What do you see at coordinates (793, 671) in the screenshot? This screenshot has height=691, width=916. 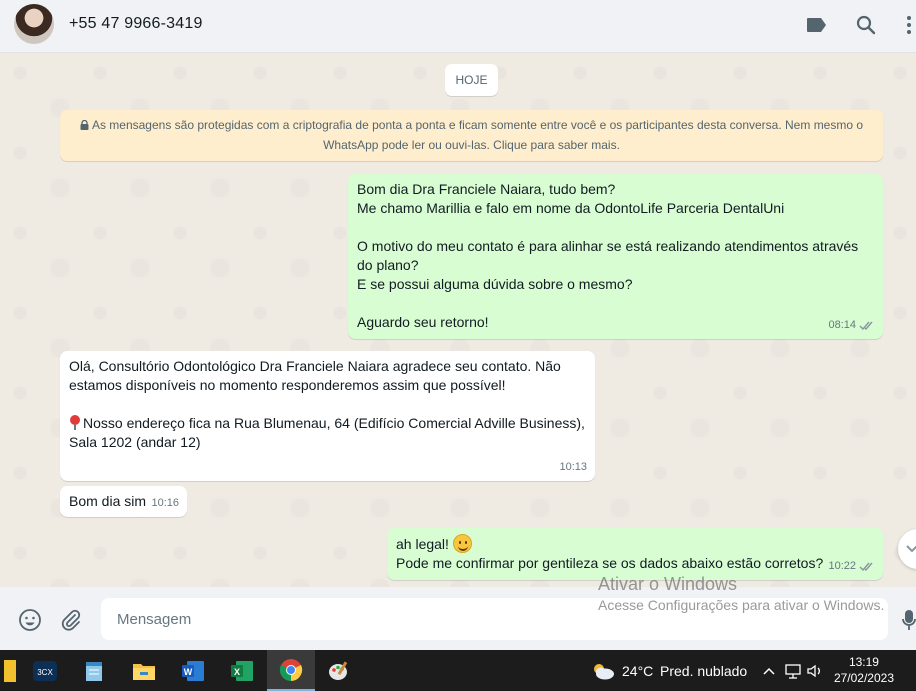 I see `network-icon` at bounding box center [793, 671].